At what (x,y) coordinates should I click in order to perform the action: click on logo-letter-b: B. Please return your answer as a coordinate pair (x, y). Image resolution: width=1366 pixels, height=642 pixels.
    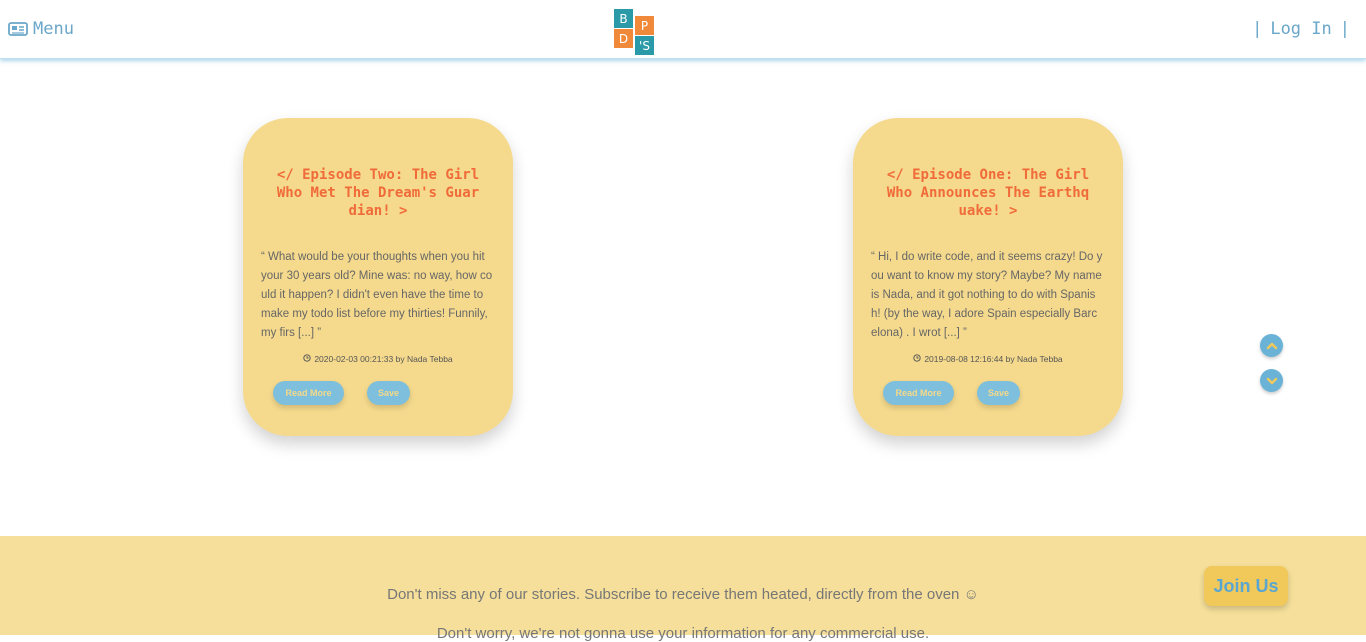
    Looking at the image, I should click on (623, 18).